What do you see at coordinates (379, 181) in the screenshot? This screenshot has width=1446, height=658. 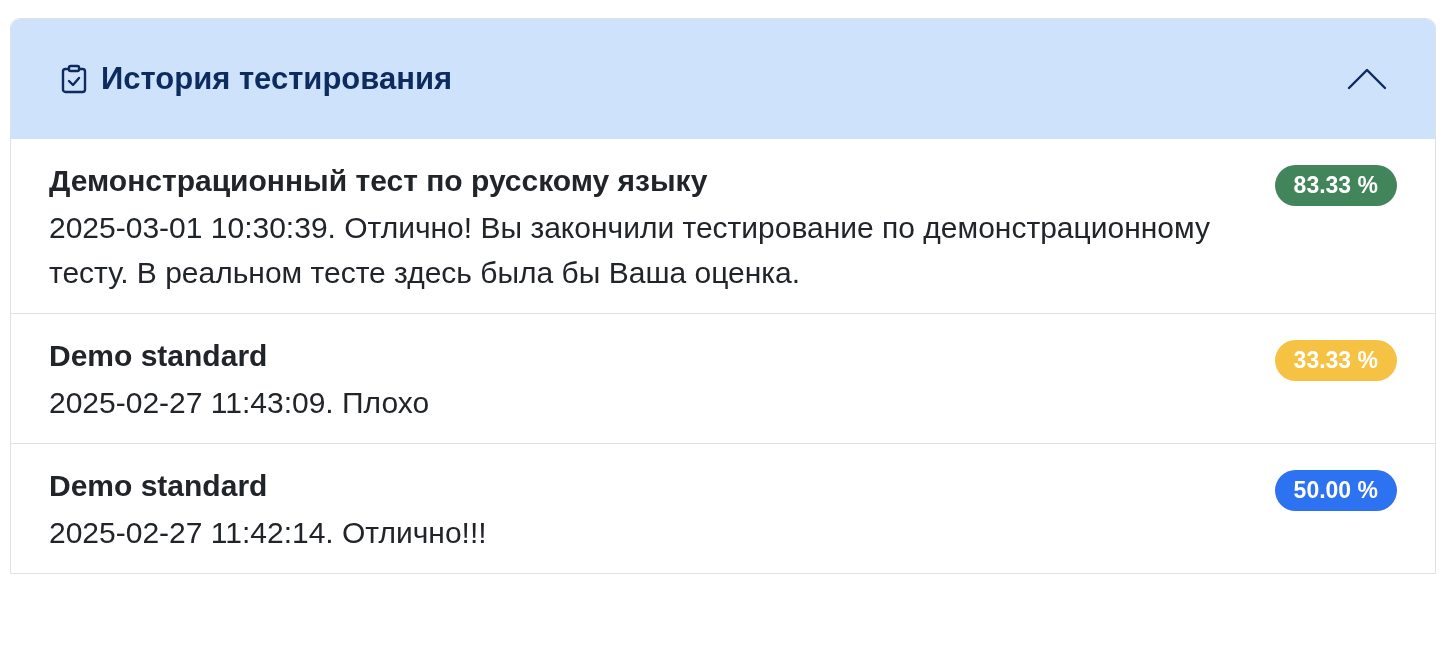 I see `test-title: Демонстрационный тест по русскому языку` at bounding box center [379, 181].